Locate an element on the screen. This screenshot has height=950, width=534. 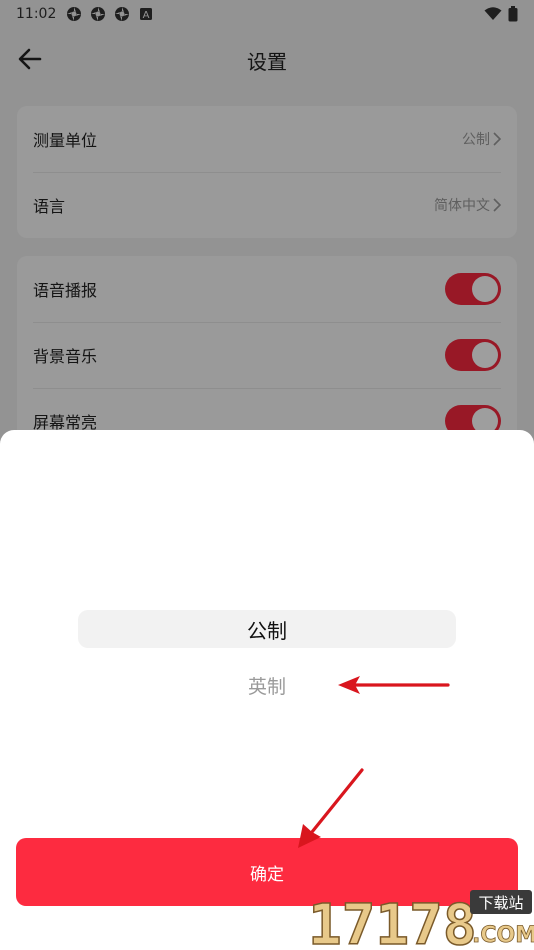
picker-option-imperial: 英制 is located at coordinates (267, 685).